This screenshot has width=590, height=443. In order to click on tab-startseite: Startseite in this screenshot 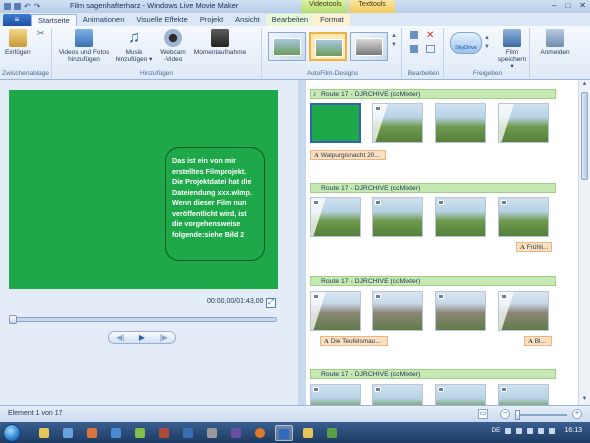, I will do `click(54, 20)`.